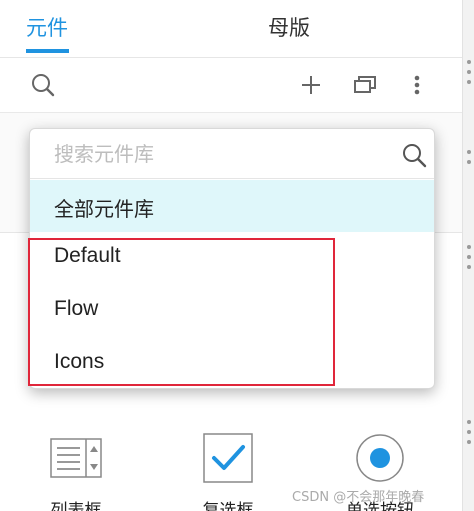 This screenshot has height=511, width=474. I want to click on panel-edge-scroll, so click(468, 255).